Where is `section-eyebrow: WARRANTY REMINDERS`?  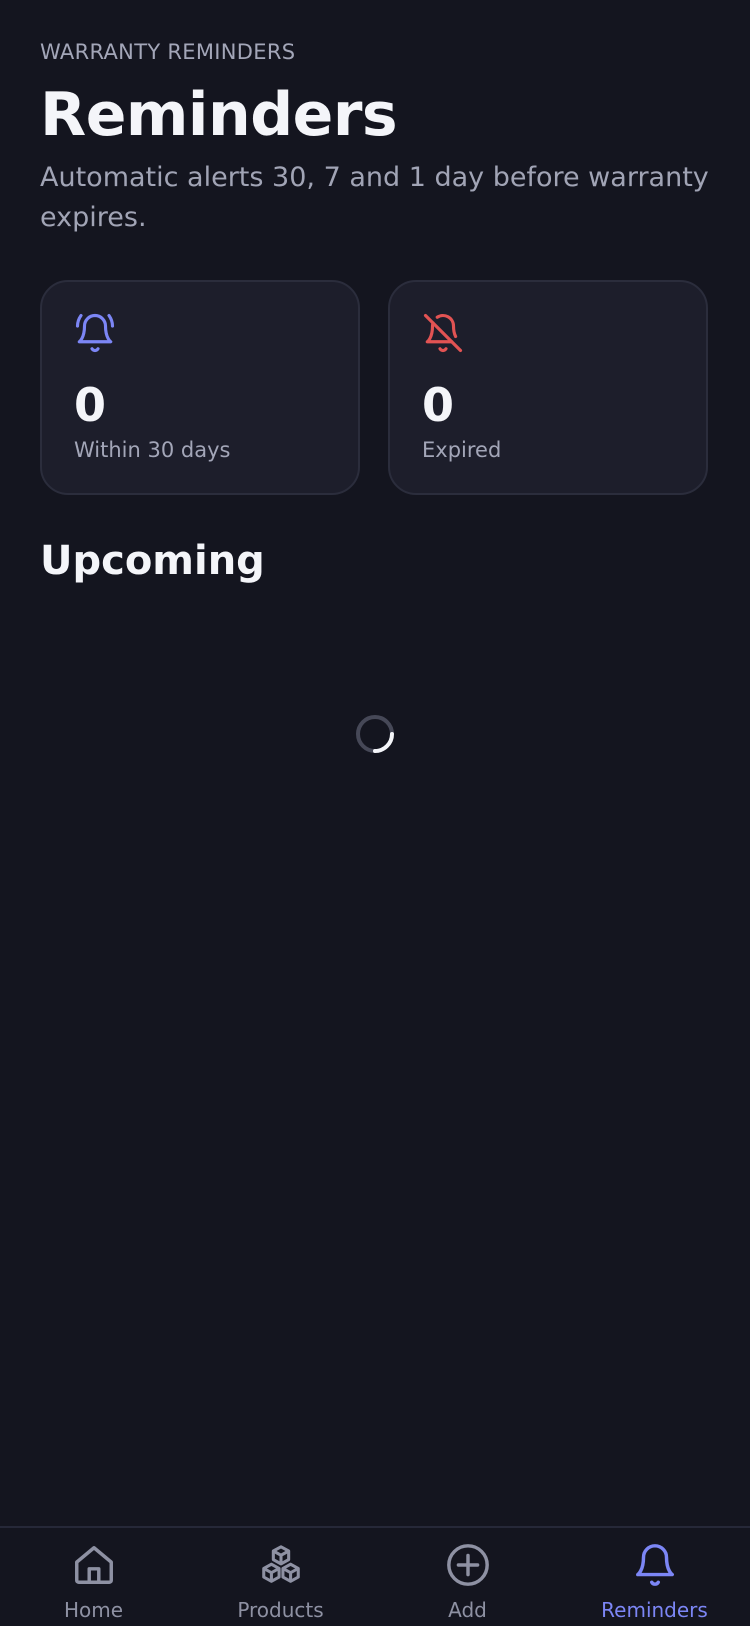 section-eyebrow: WARRANTY REMINDERS is located at coordinates (168, 52).